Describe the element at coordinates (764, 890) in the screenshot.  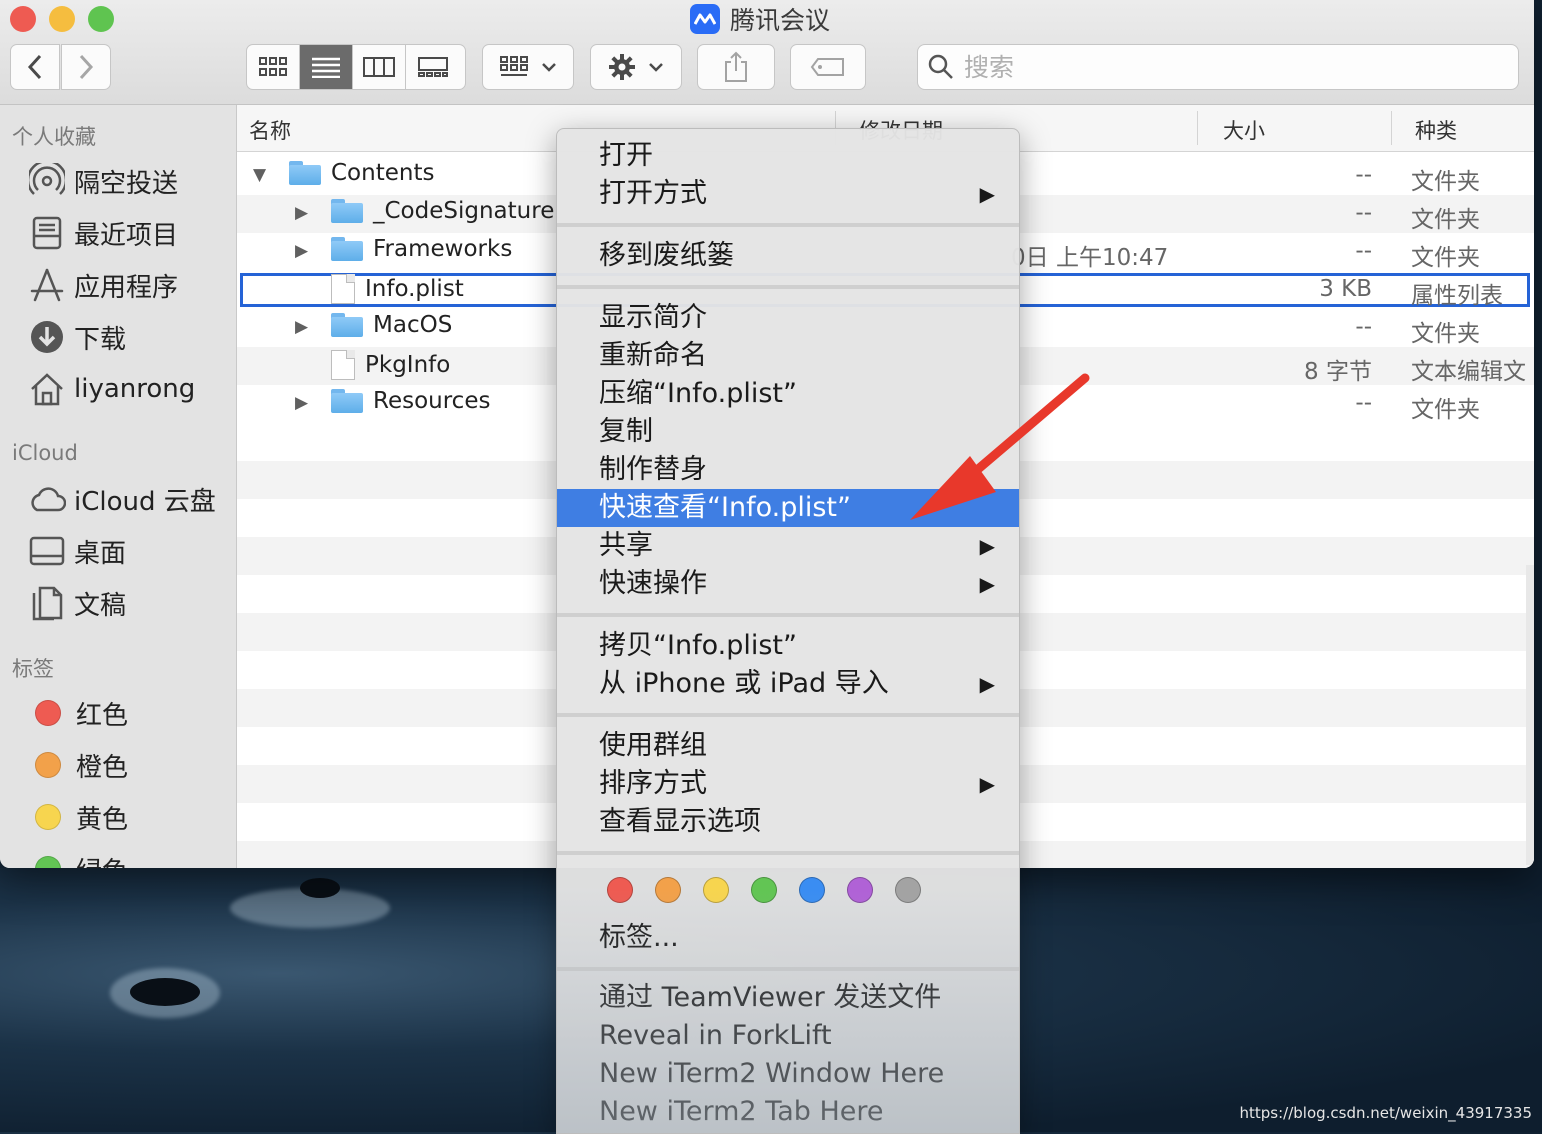
I see `menu-tag-green-icon` at that location.